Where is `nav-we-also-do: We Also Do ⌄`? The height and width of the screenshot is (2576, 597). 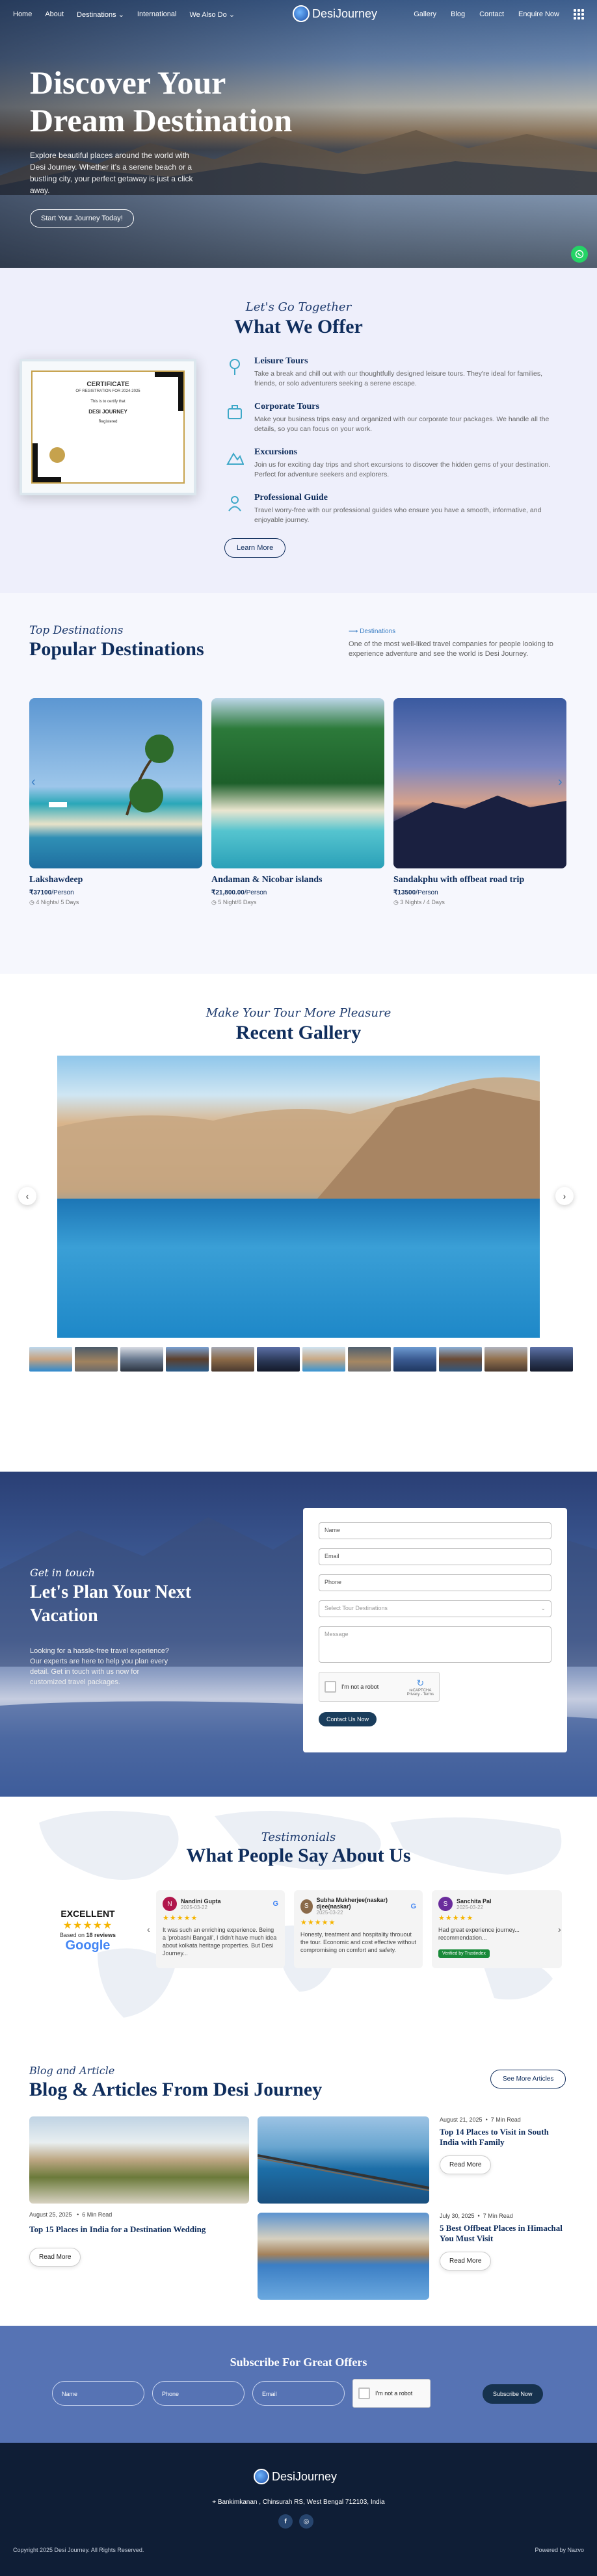
nav-we-also-do: We Also Do ⌄ is located at coordinates (212, 14).